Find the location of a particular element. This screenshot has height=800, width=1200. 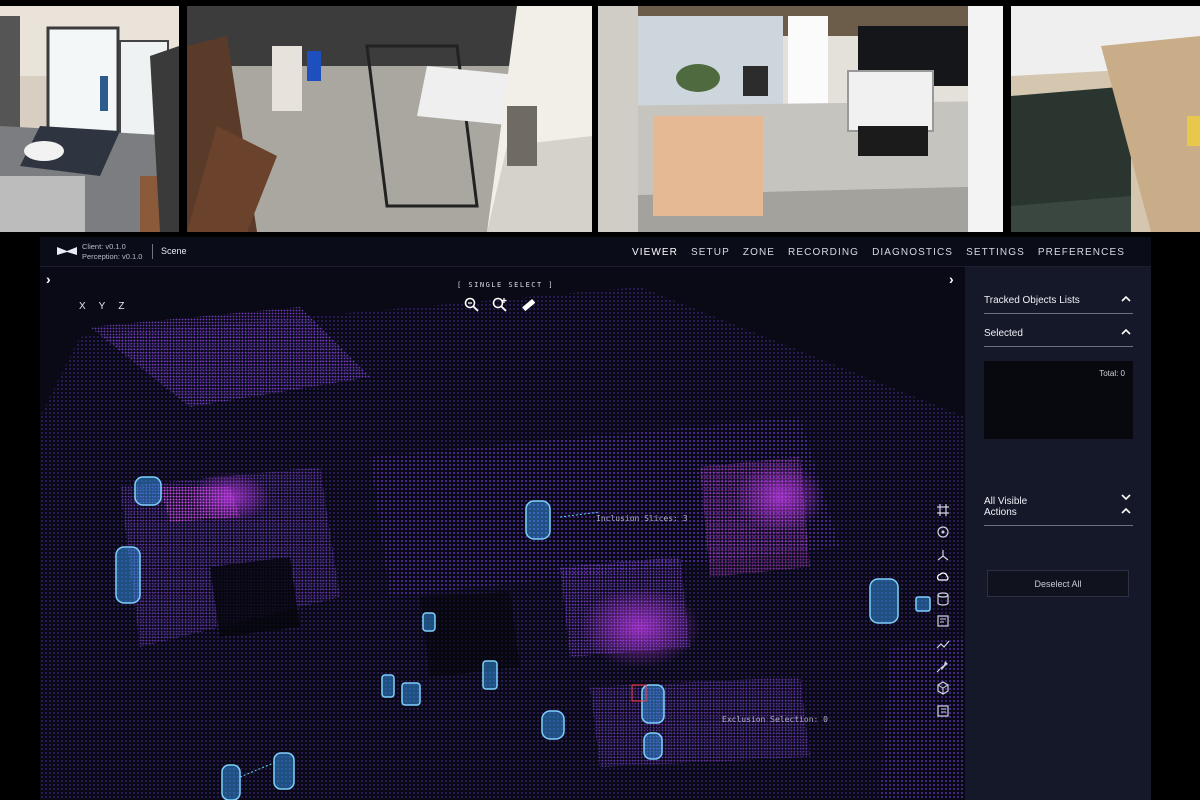

note-icon is located at coordinates (943, 621).